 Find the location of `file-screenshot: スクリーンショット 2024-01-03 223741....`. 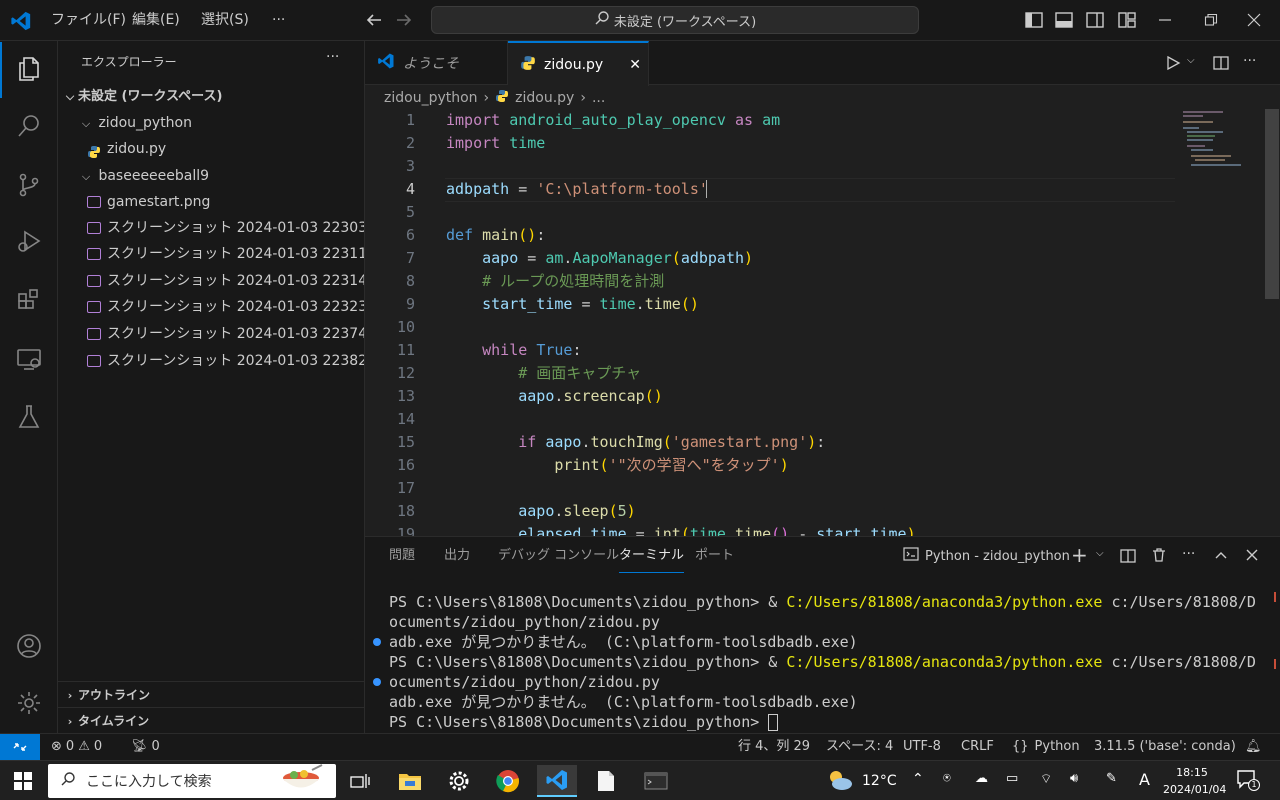

file-screenshot: スクリーンショット 2024-01-03 223741.... is located at coordinates (211, 334).